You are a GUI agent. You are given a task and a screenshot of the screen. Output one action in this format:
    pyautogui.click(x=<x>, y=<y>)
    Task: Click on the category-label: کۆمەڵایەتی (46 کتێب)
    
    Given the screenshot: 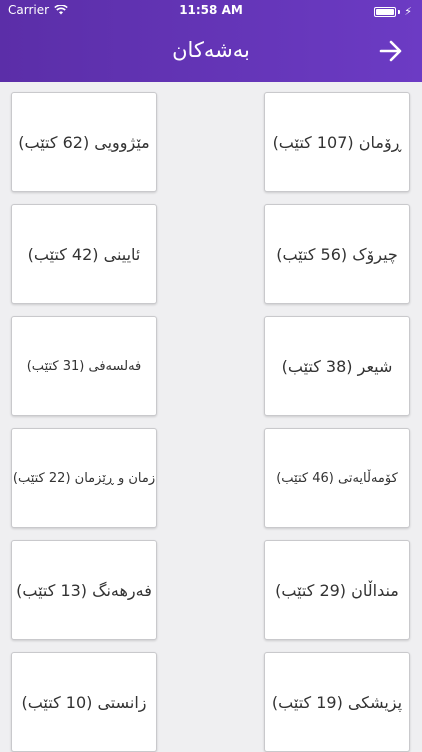 What is the action you would take?
    pyautogui.click(x=337, y=478)
    